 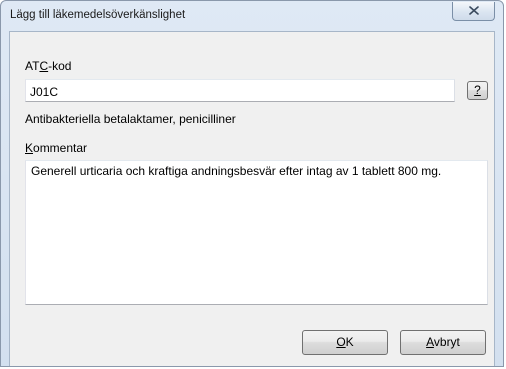 What do you see at coordinates (48, 66) in the screenshot?
I see `atc-code-label: ATC-kod` at bounding box center [48, 66].